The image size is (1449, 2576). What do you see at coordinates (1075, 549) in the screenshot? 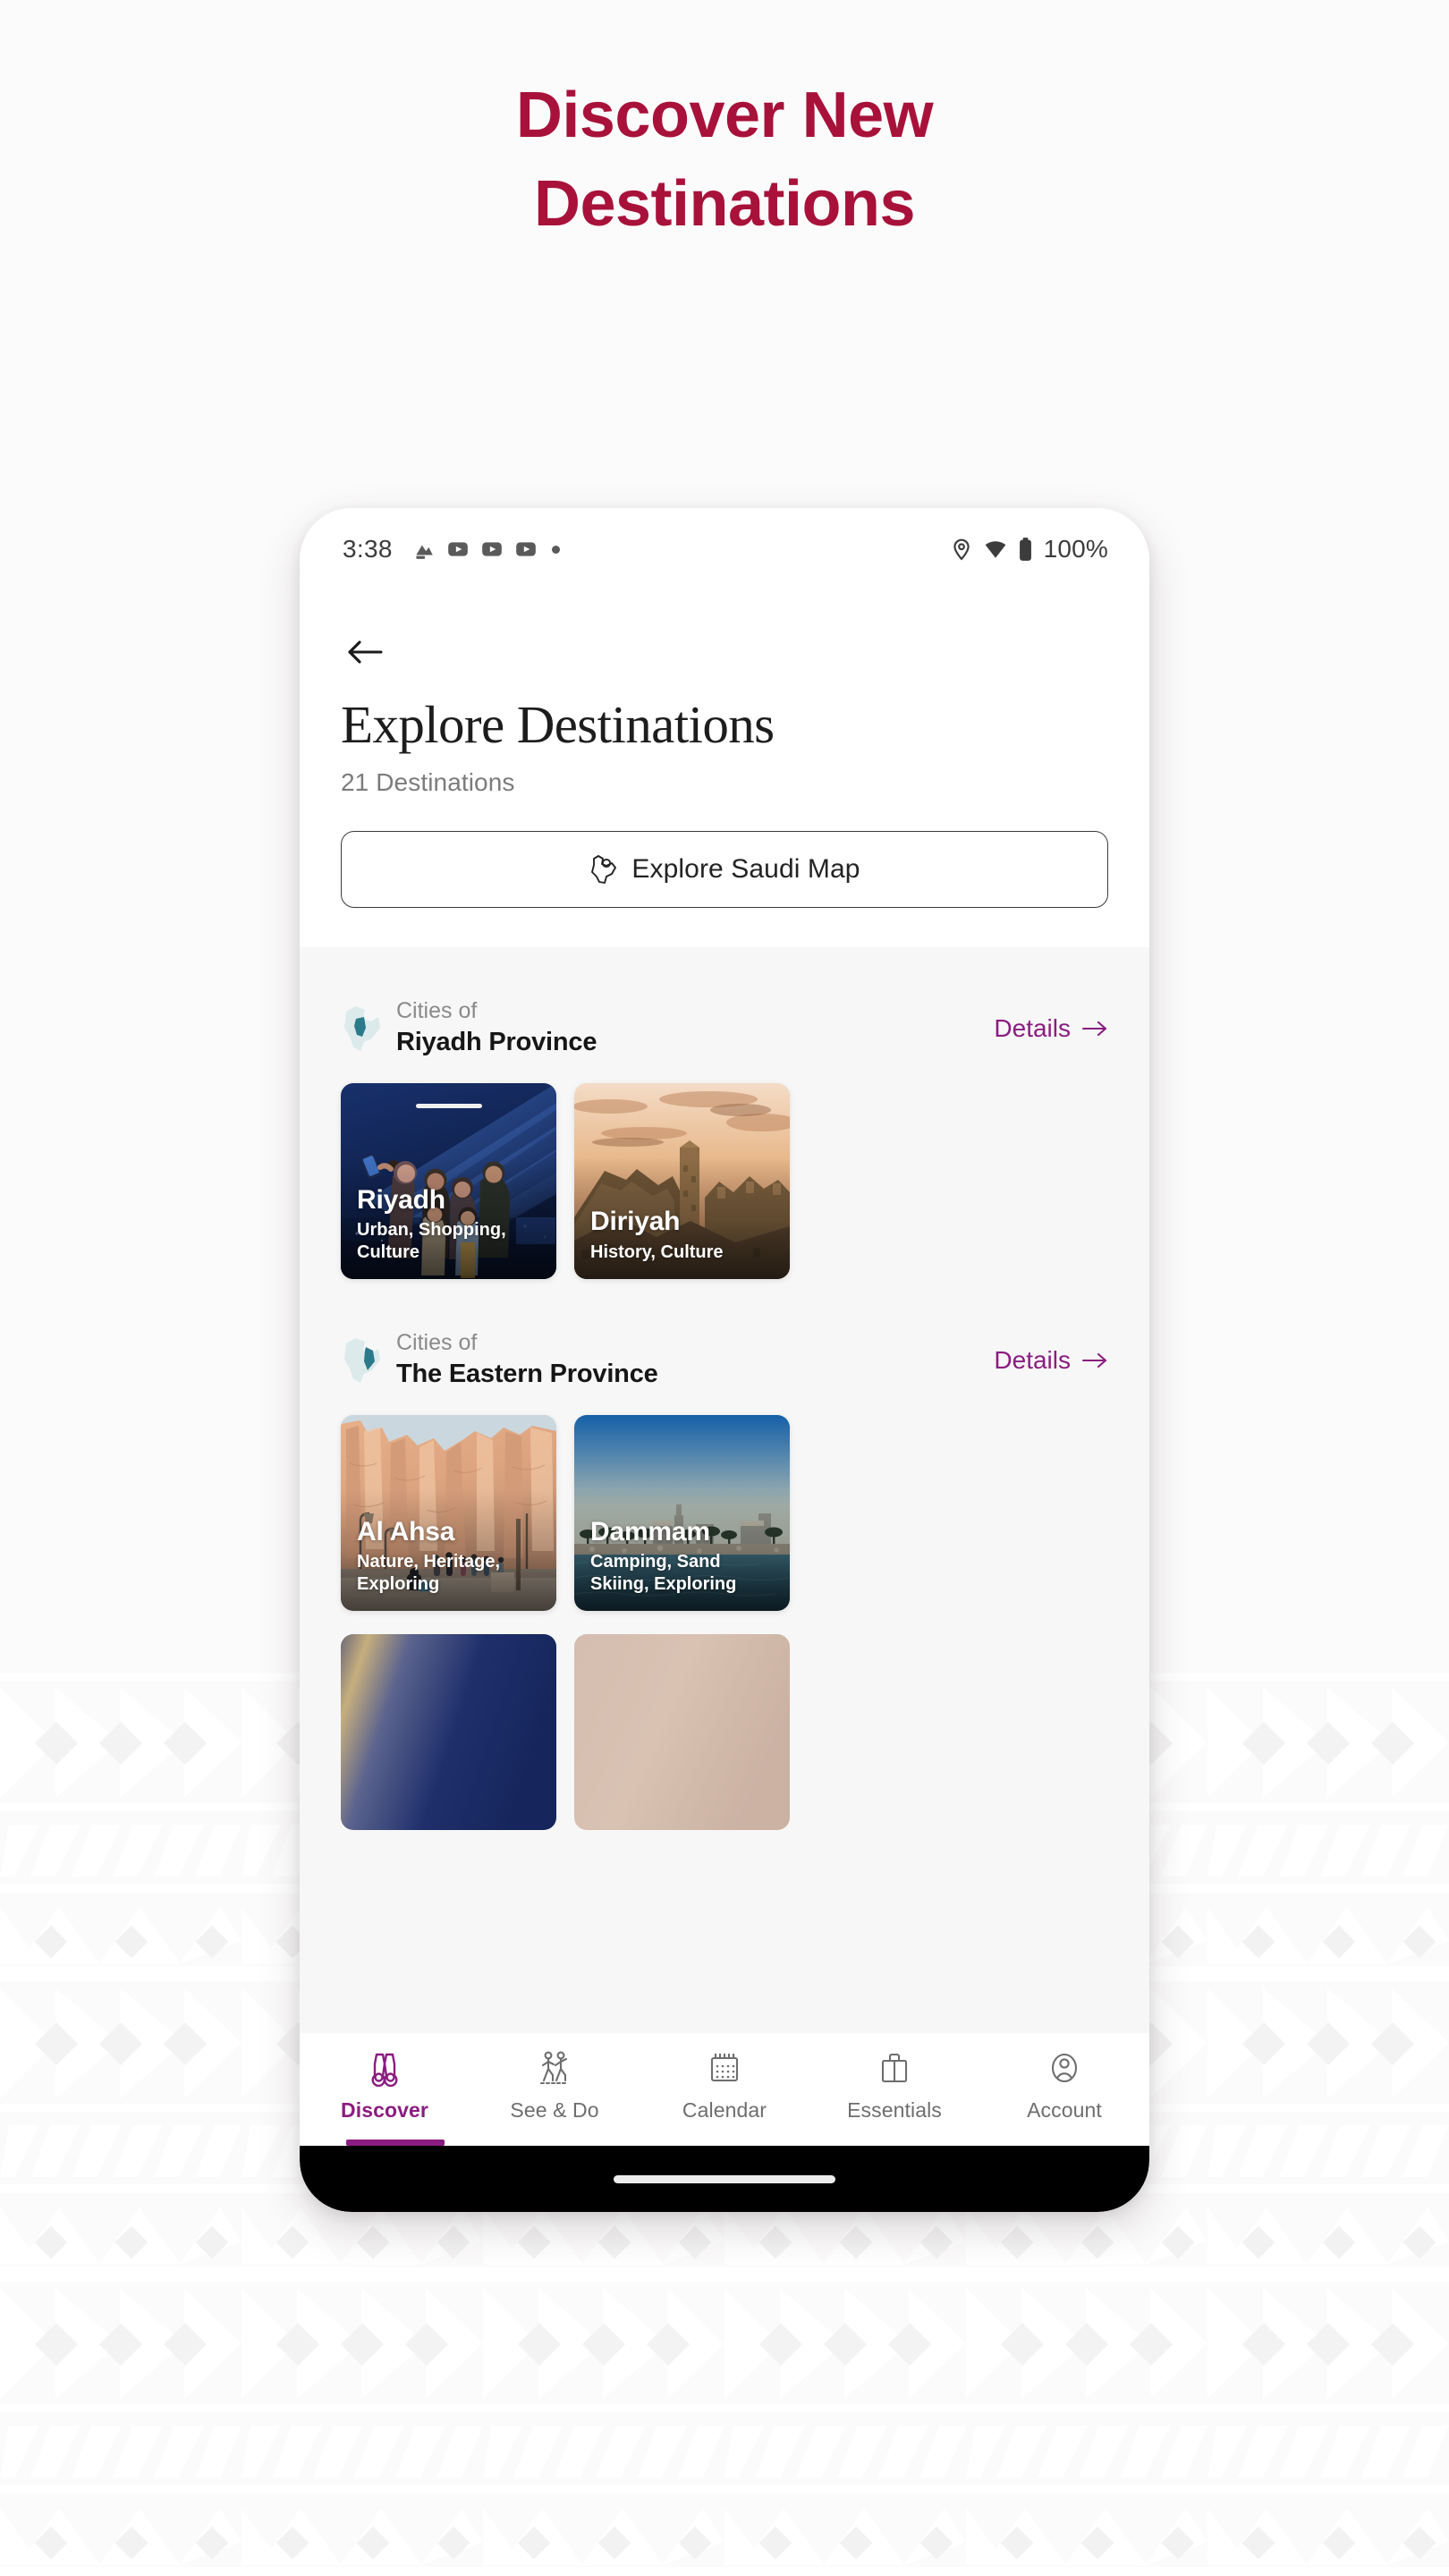
I see `battery-percent-label: 100%` at bounding box center [1075, 549].